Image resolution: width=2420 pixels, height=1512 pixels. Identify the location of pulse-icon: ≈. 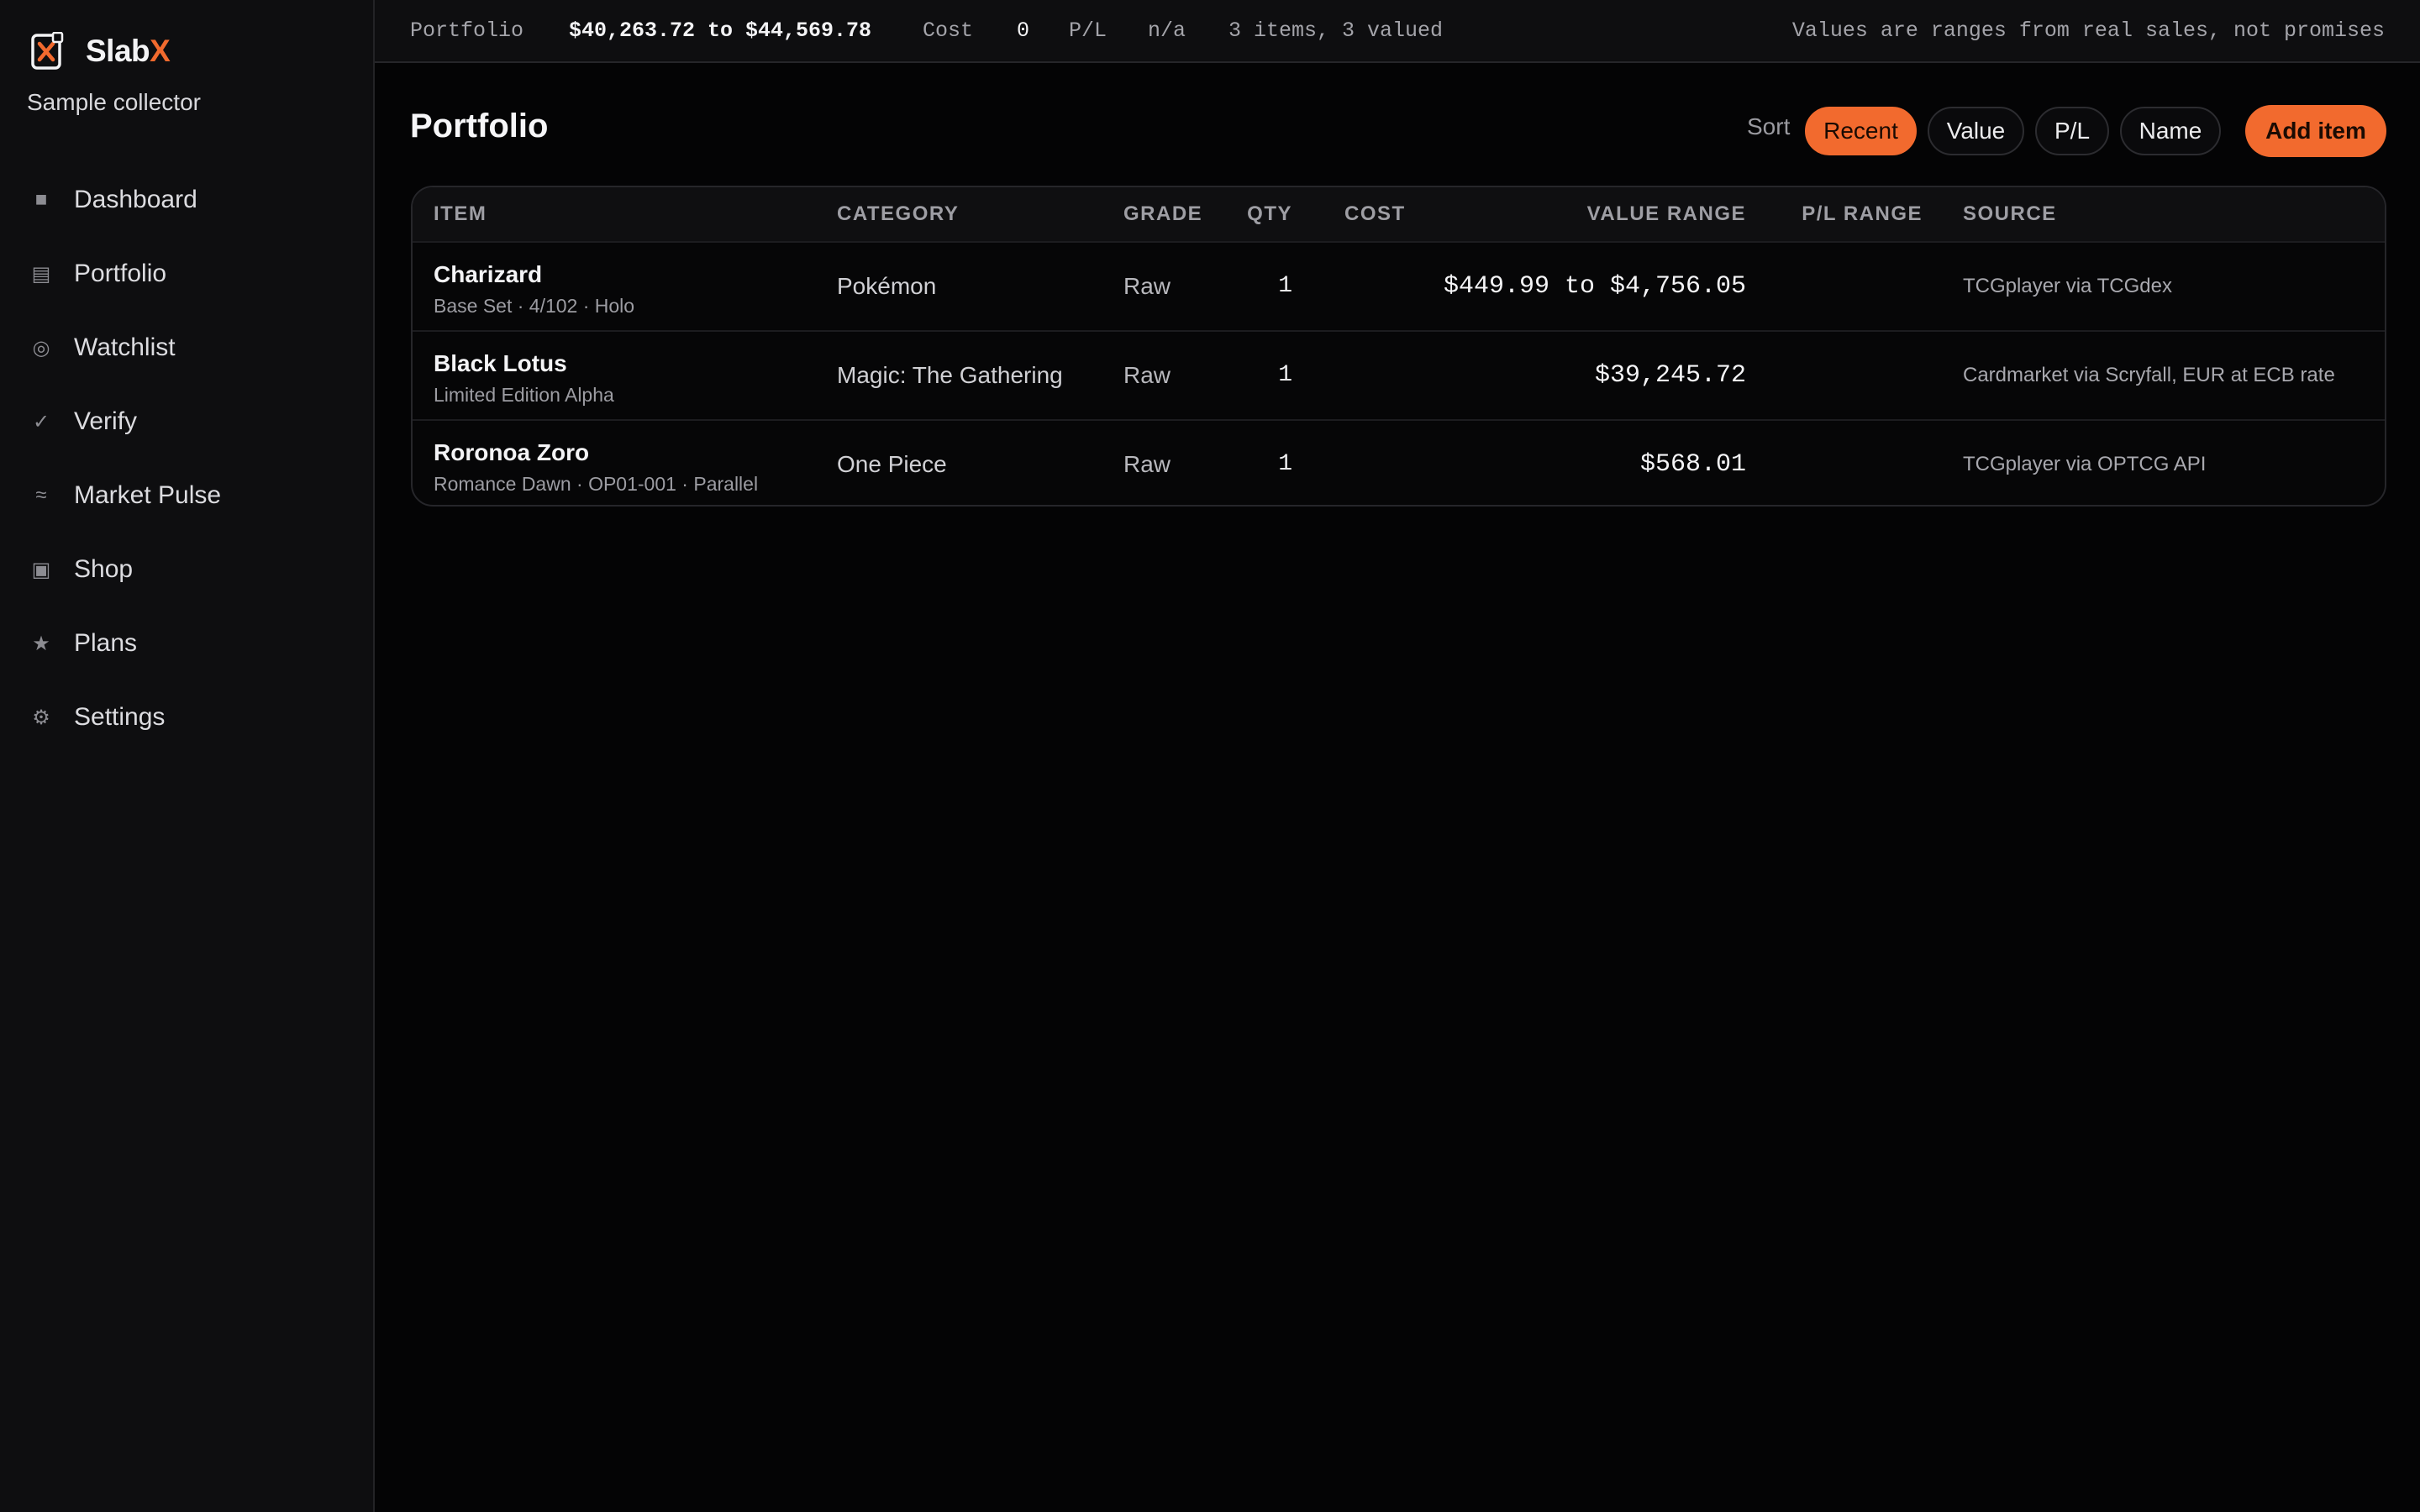
(41, 495).